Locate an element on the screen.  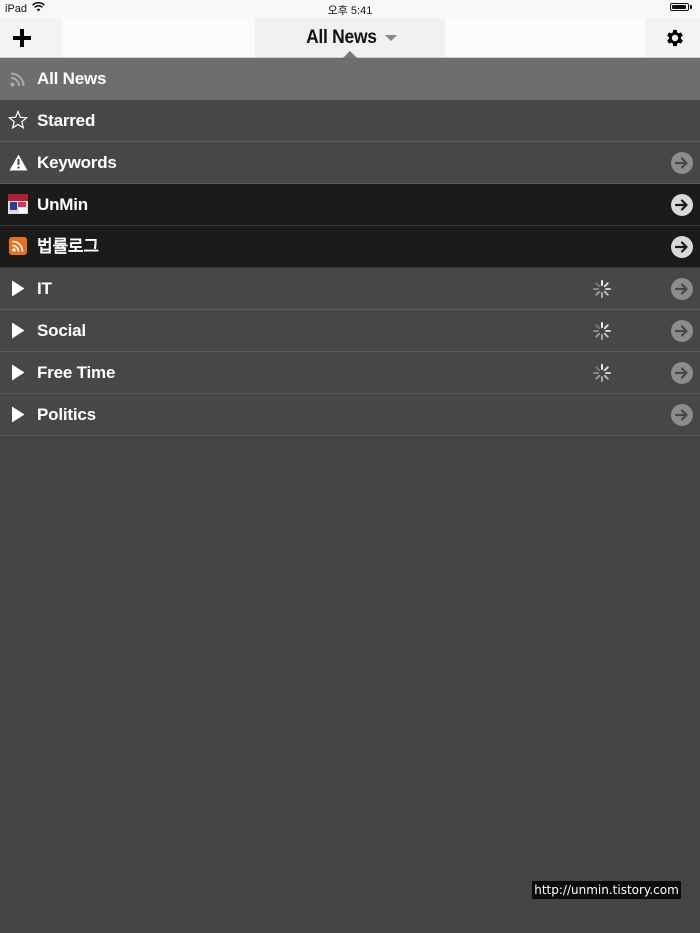
feed-row-keywords: Keywords is located at coordinates (350, 163).